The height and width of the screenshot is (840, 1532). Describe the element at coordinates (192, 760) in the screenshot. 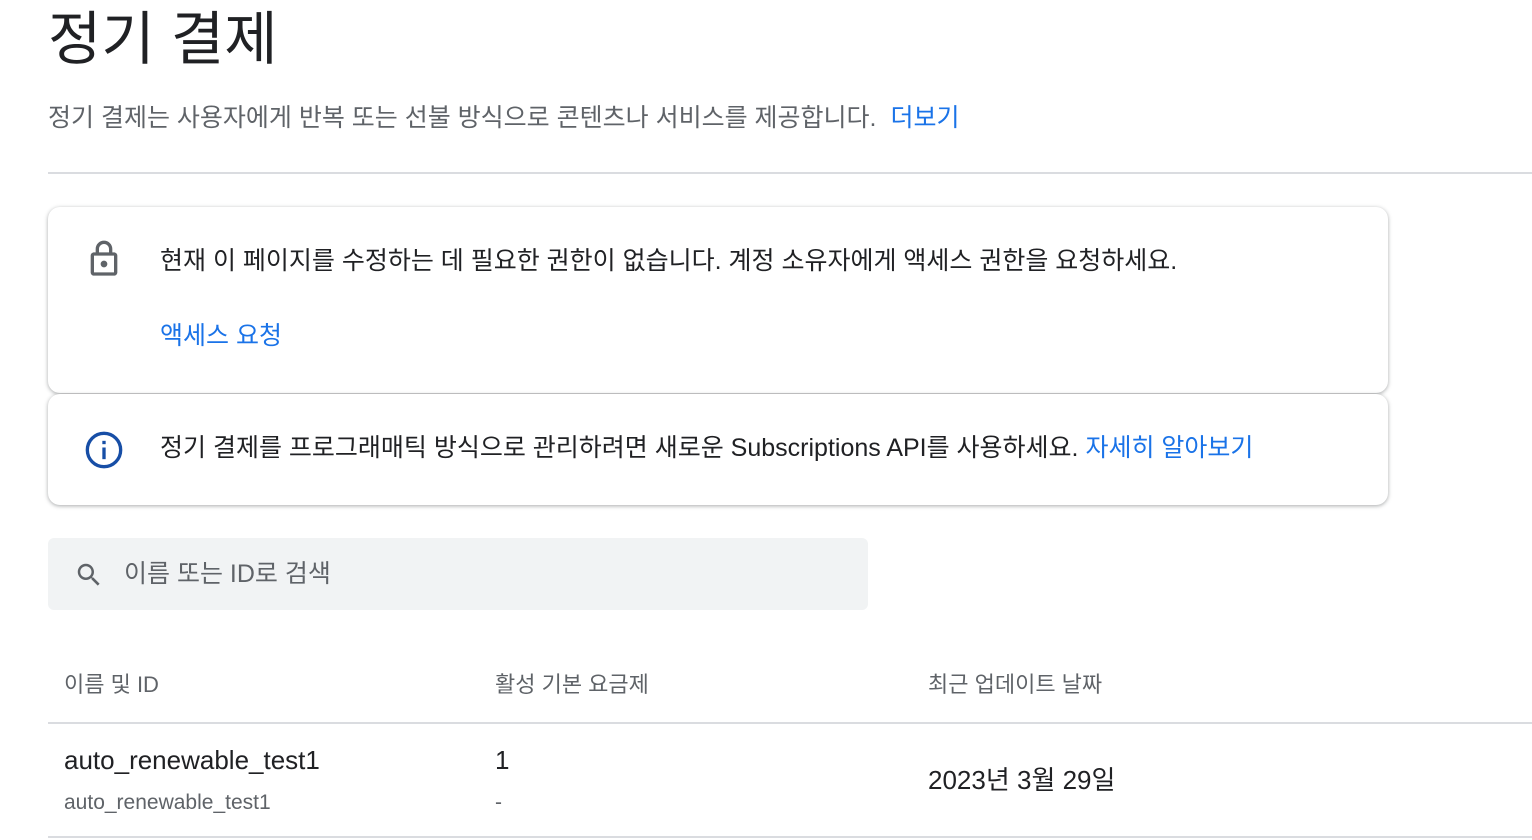

I see `subscription-name: auto_renewable_test1` at that location.